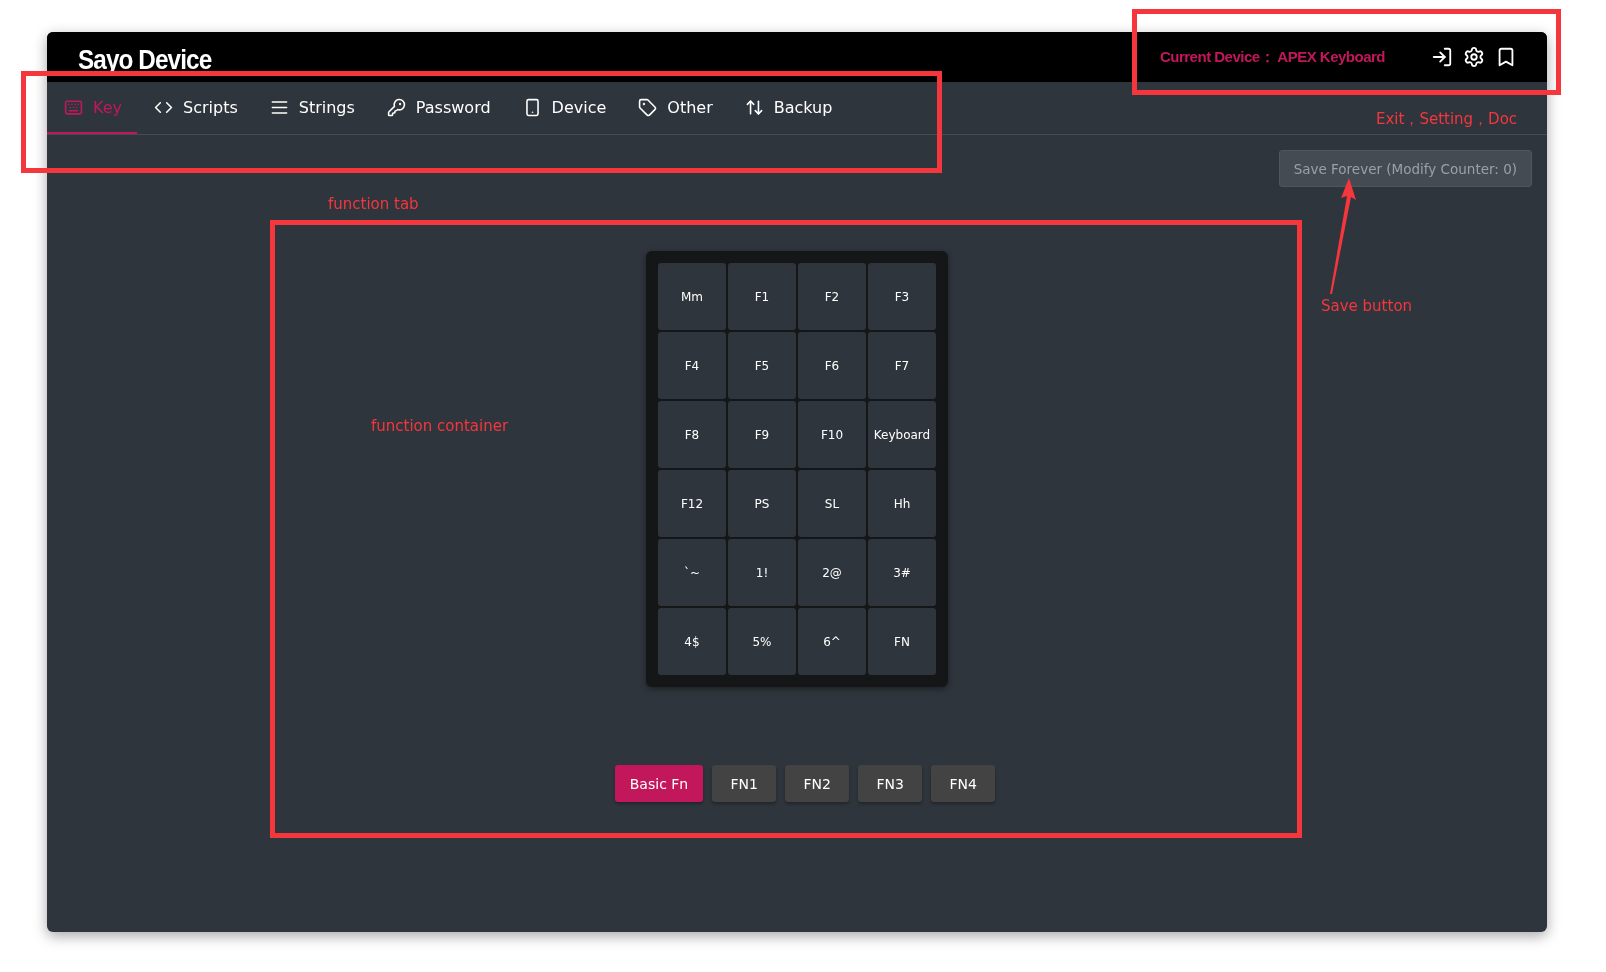 This screenshot has height=972, width=1606. I want to click on nav-tab: Device, so click(563, 108).